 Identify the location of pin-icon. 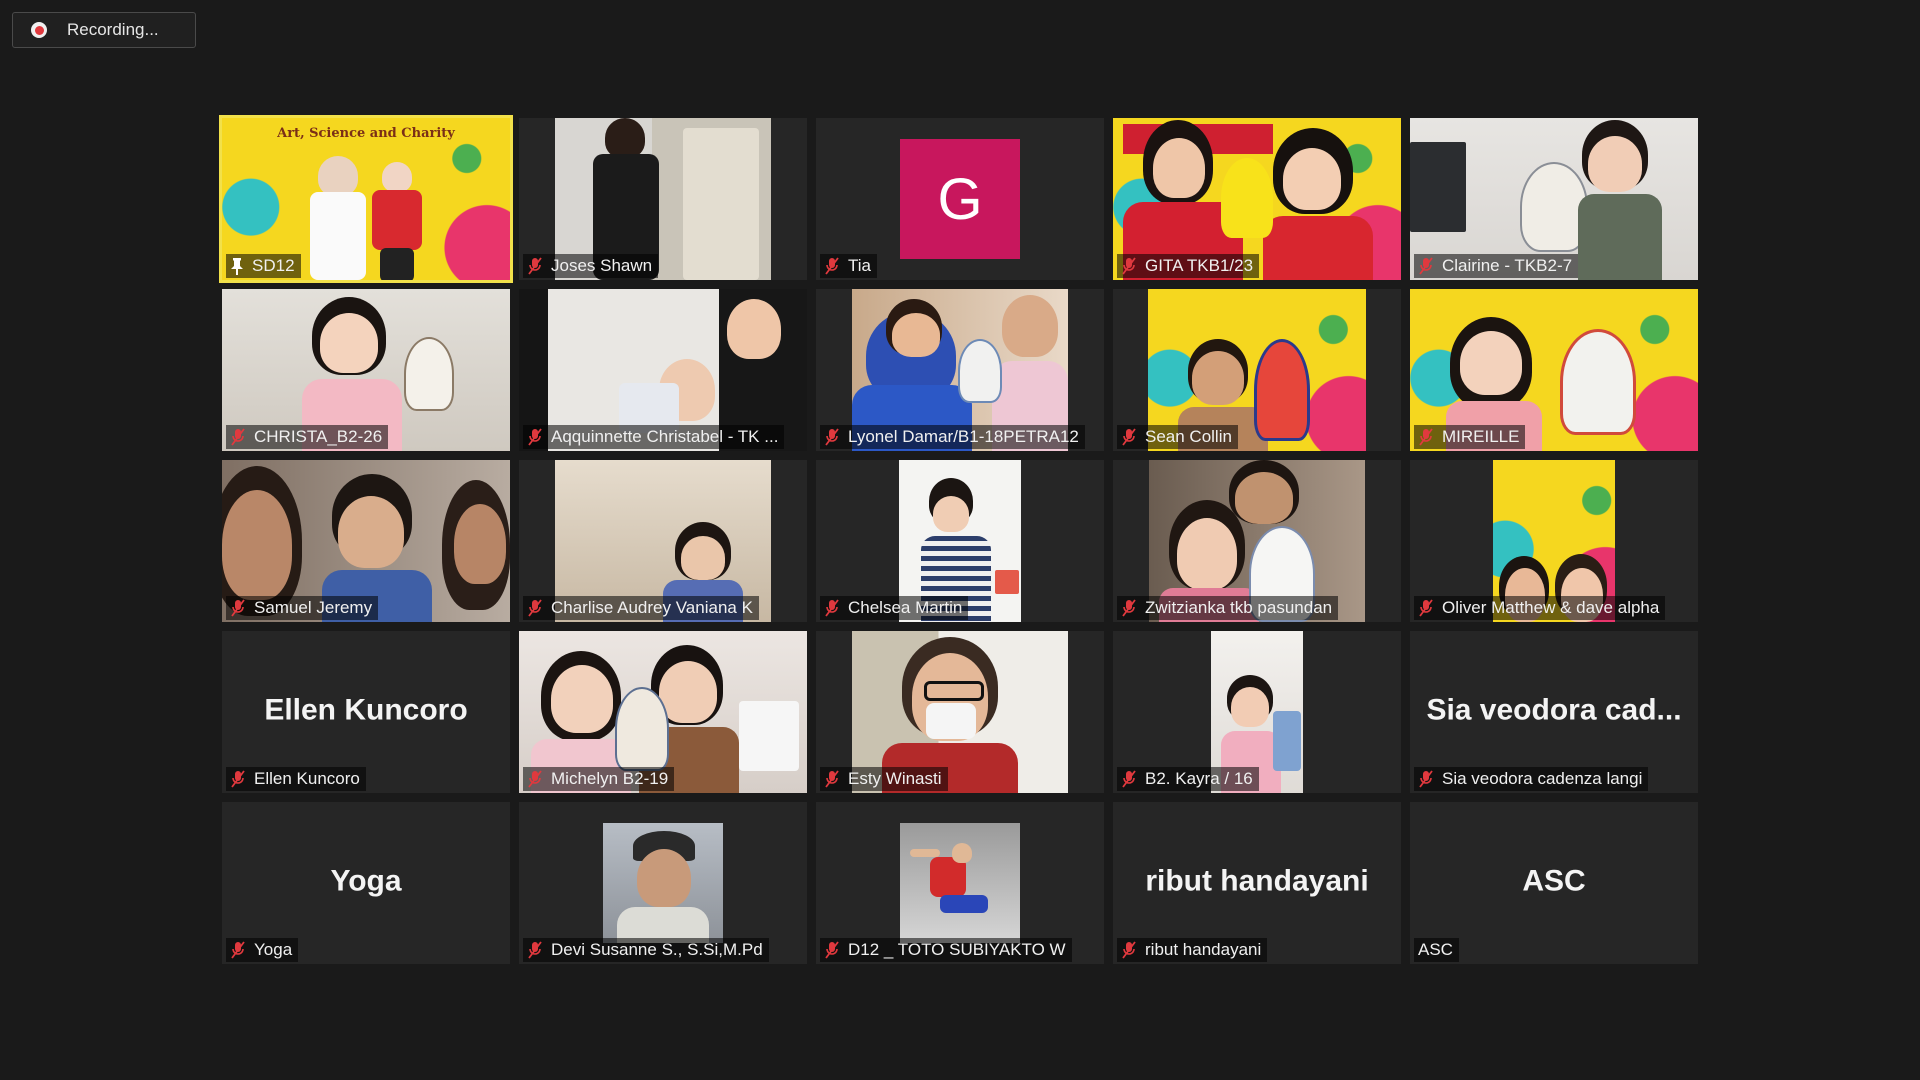
(237, 266).